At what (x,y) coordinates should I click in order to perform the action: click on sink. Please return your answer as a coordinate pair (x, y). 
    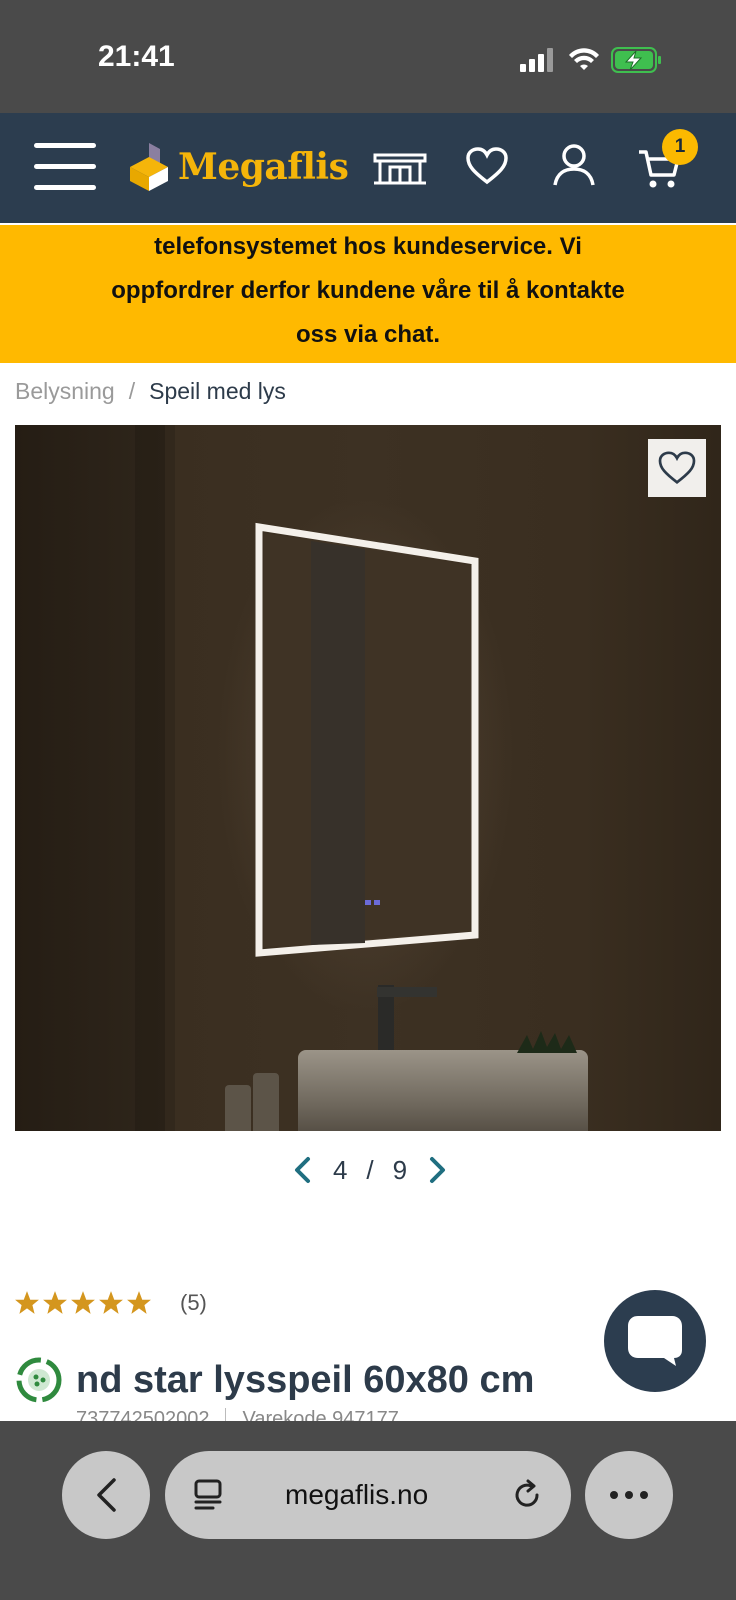
    Looking at the image, I should click on (443, 1090).